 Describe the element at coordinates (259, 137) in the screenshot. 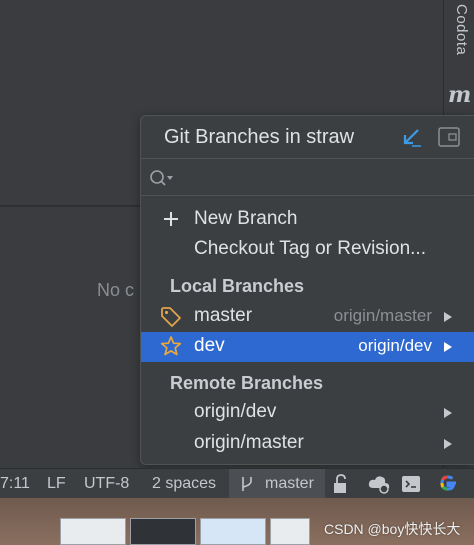

I see `popup-title: Git Branches in straw` at that location.